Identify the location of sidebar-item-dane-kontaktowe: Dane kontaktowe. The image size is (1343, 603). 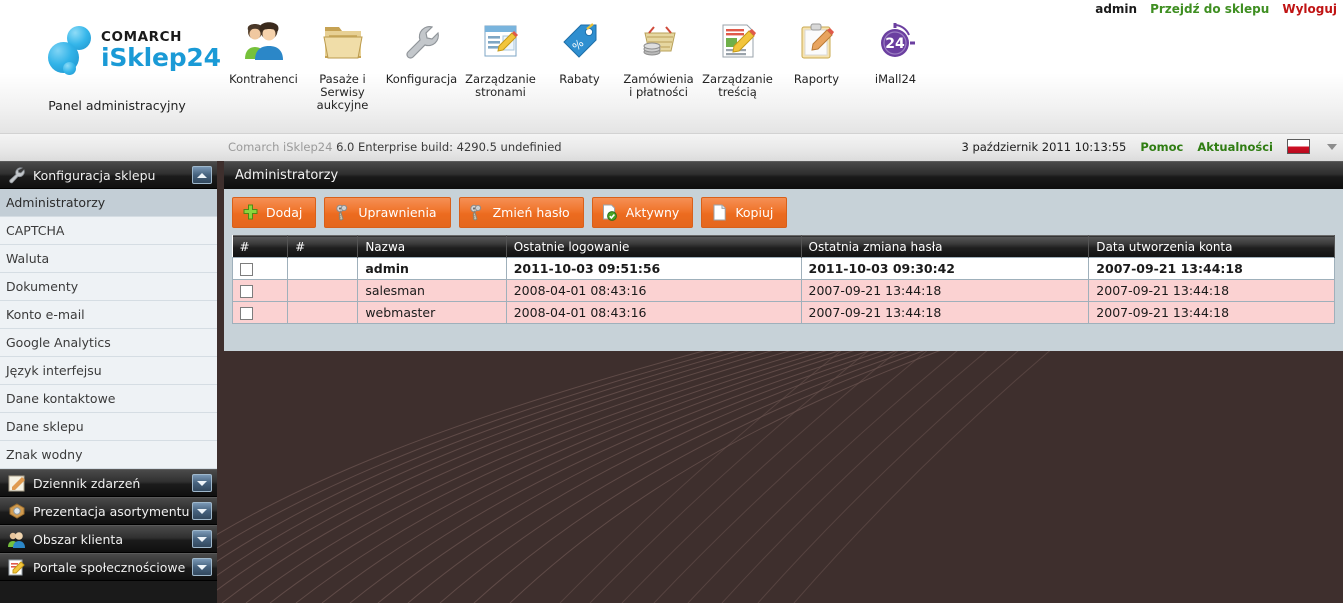
(108, 399).